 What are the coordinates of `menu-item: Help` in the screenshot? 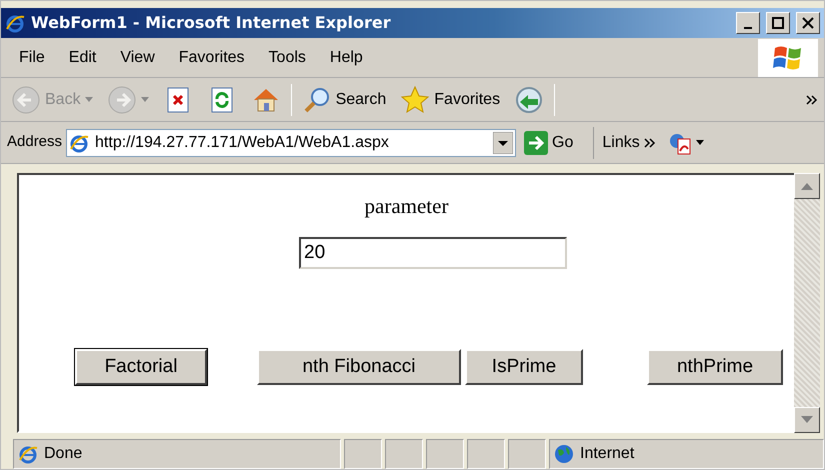 It's located at (346, 58).